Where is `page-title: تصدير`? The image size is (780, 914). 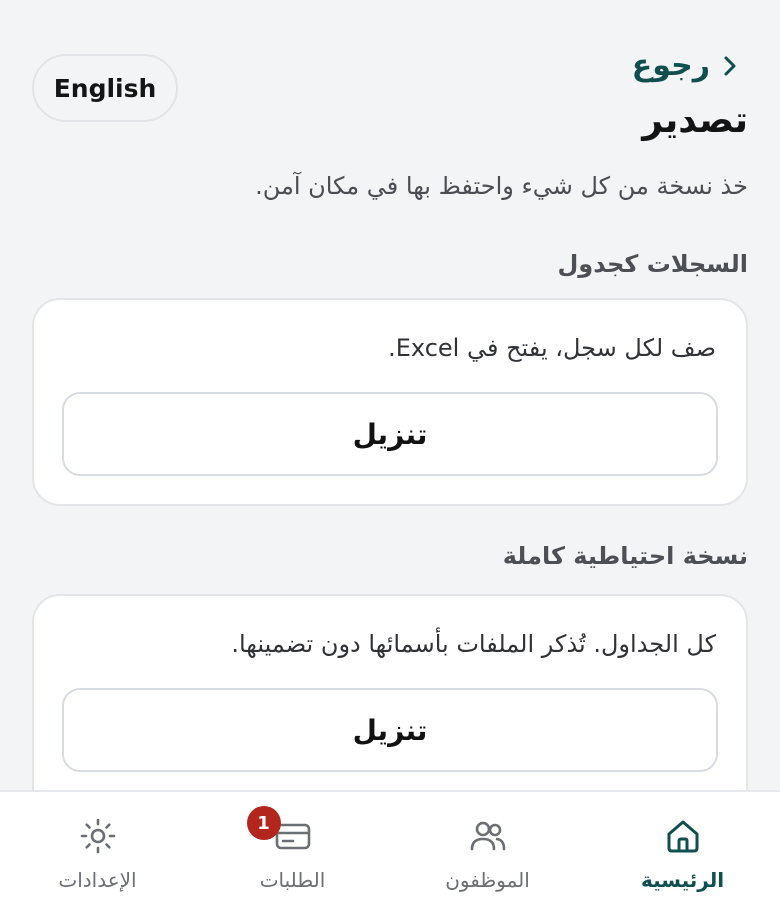 page-title: تصدير is located at coordinates (695, 120).